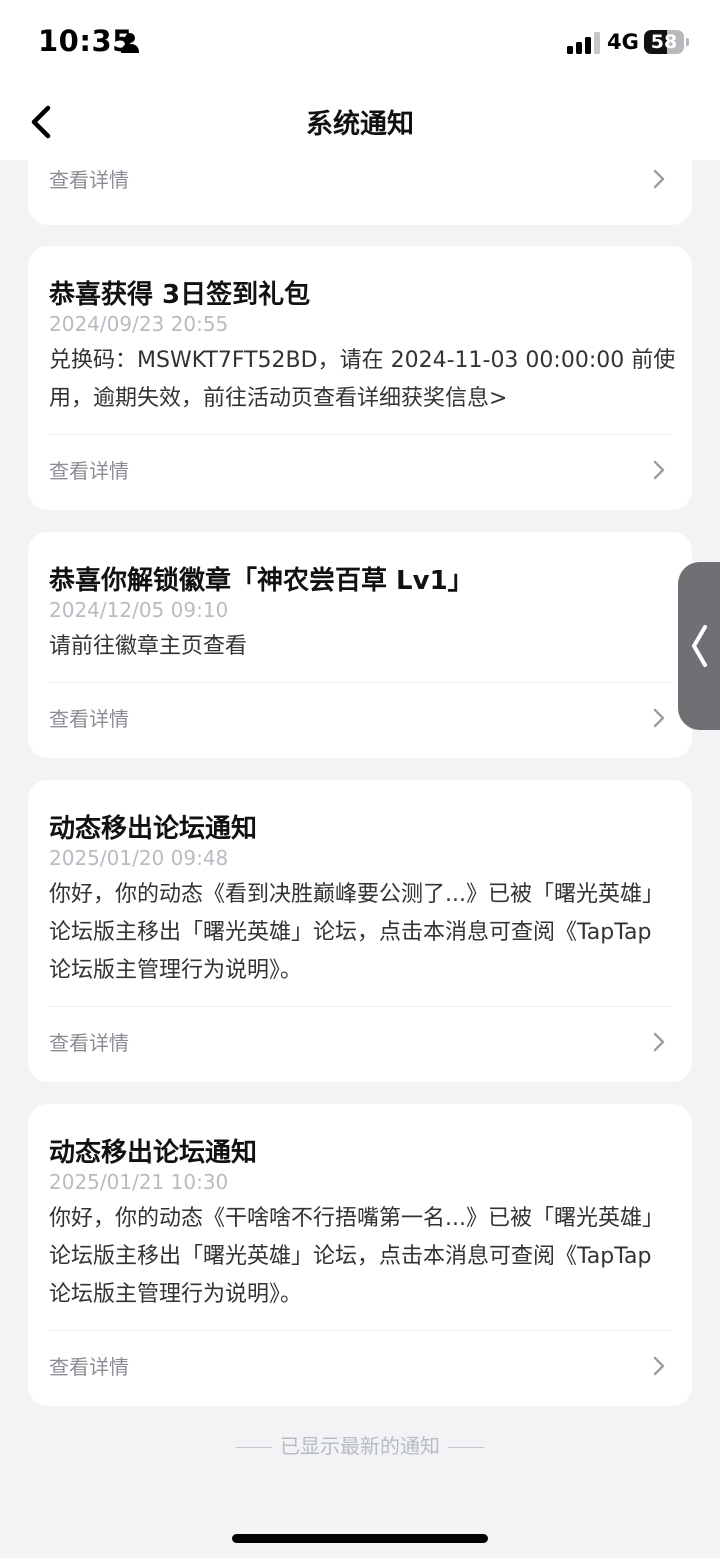 The width and height of the screenshot is (720, 1558). What do you see at coordinates (139, 858) in the screenshot?
I see `notification-date: 2025/01/20 09:48` at bounding box center [139, 858].